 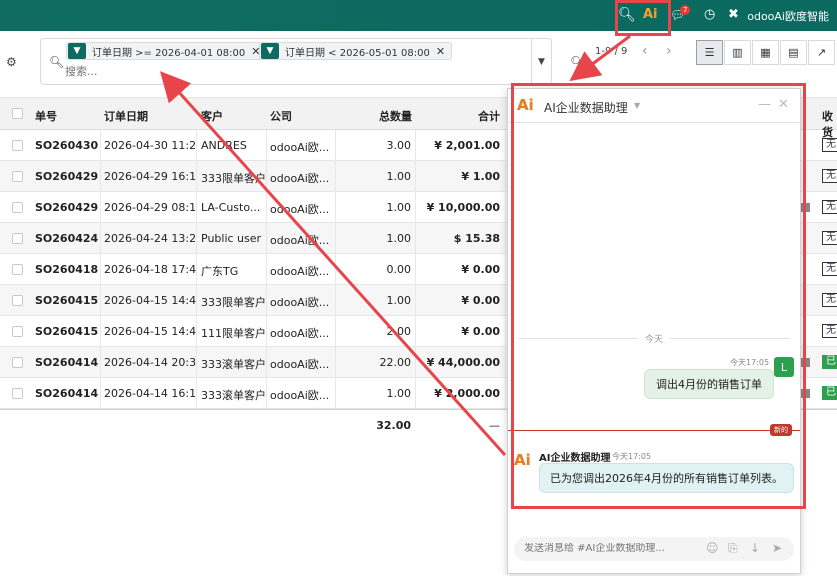 What do you see at coordinates (480, 176) in the screenshot?
I see `order-total: ¥ 1.00` at bounding box center [480, 176].